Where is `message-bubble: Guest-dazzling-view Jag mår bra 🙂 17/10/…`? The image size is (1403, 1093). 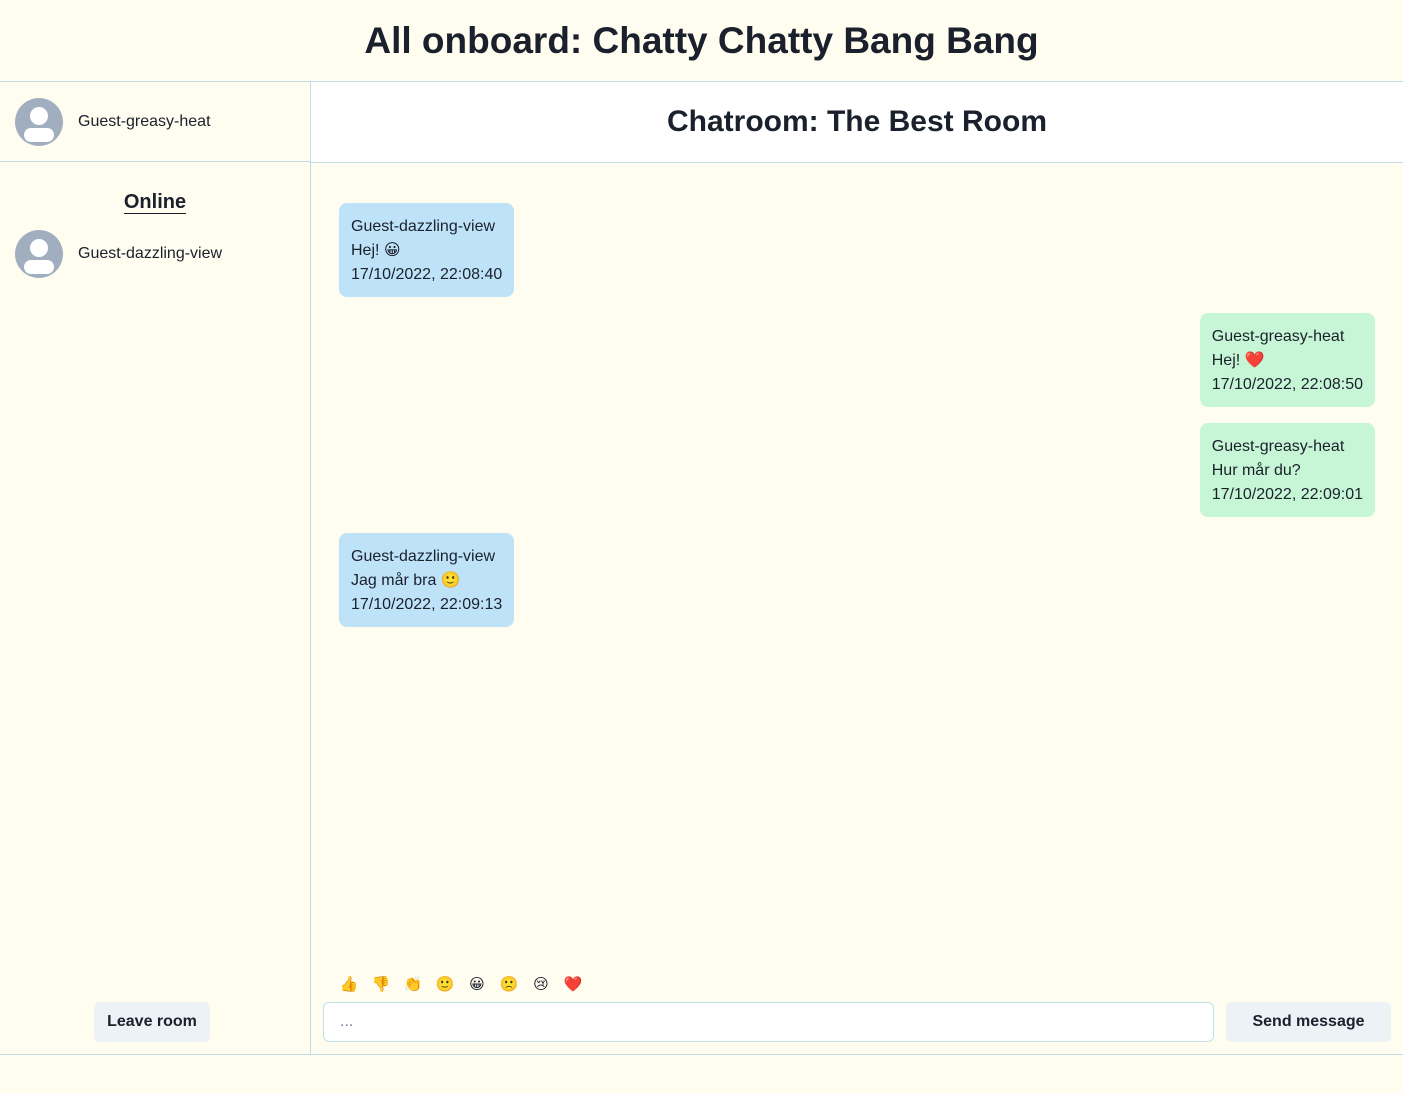 message-bubble: Guest-dazzling-view Jag mår bra 🙂 17/10/… is located at coordinates (427, 580).